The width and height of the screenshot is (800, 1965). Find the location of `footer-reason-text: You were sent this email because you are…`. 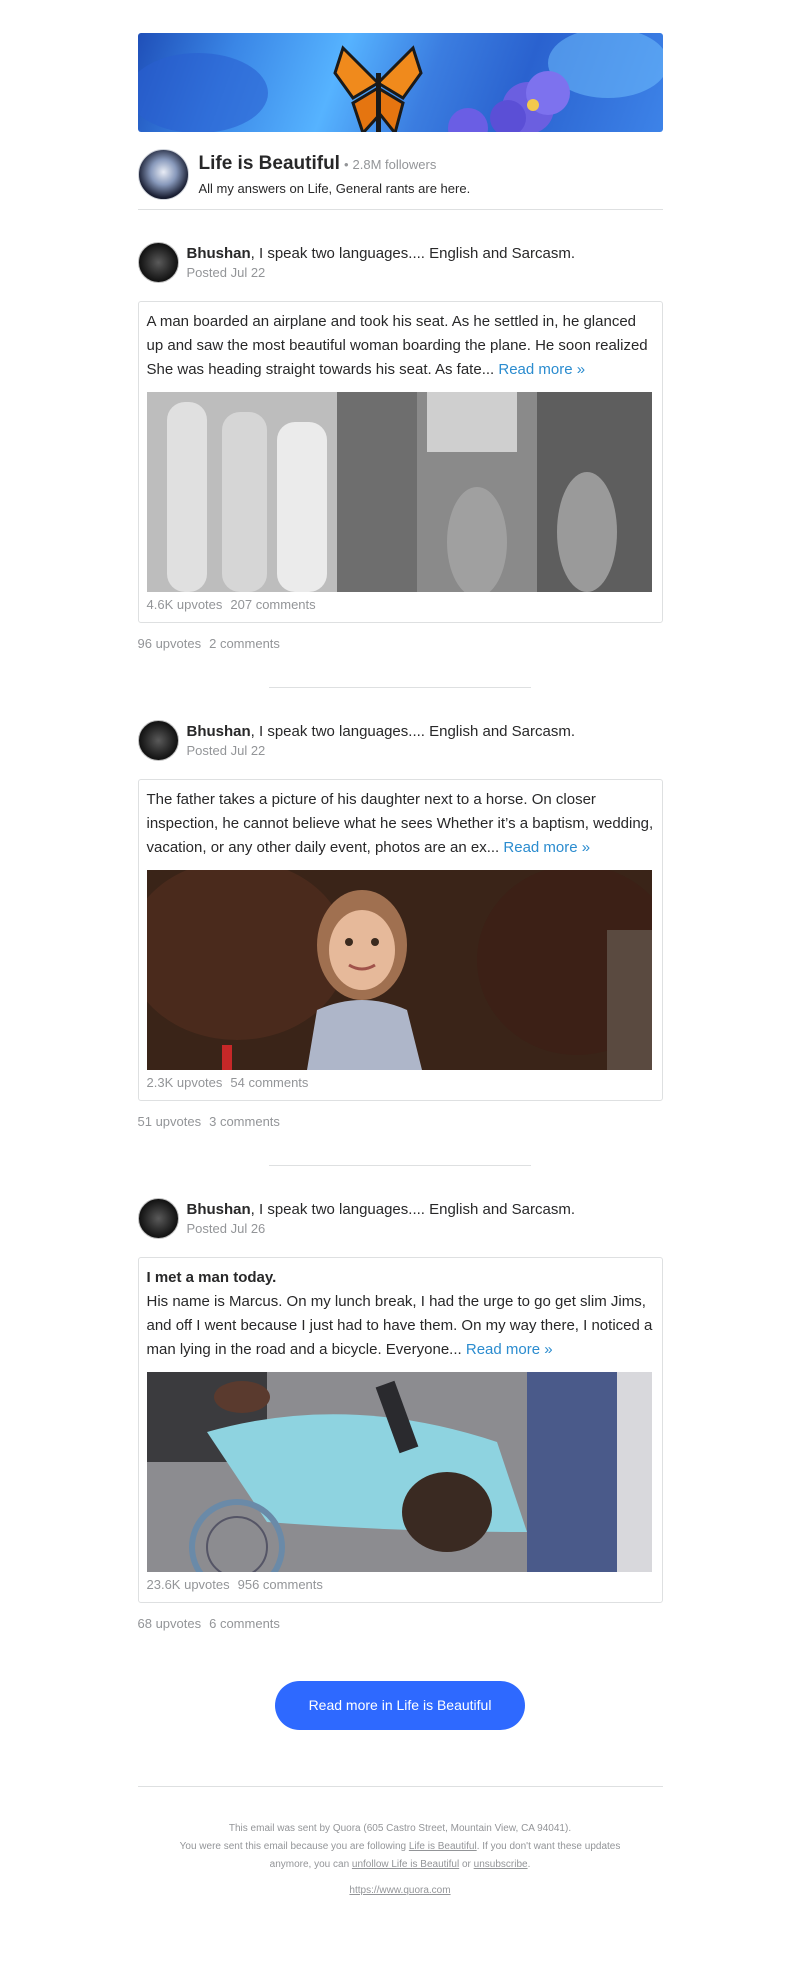

footer-reason-text: You were sent this email because you are… is located at coordinates (294, 1846).